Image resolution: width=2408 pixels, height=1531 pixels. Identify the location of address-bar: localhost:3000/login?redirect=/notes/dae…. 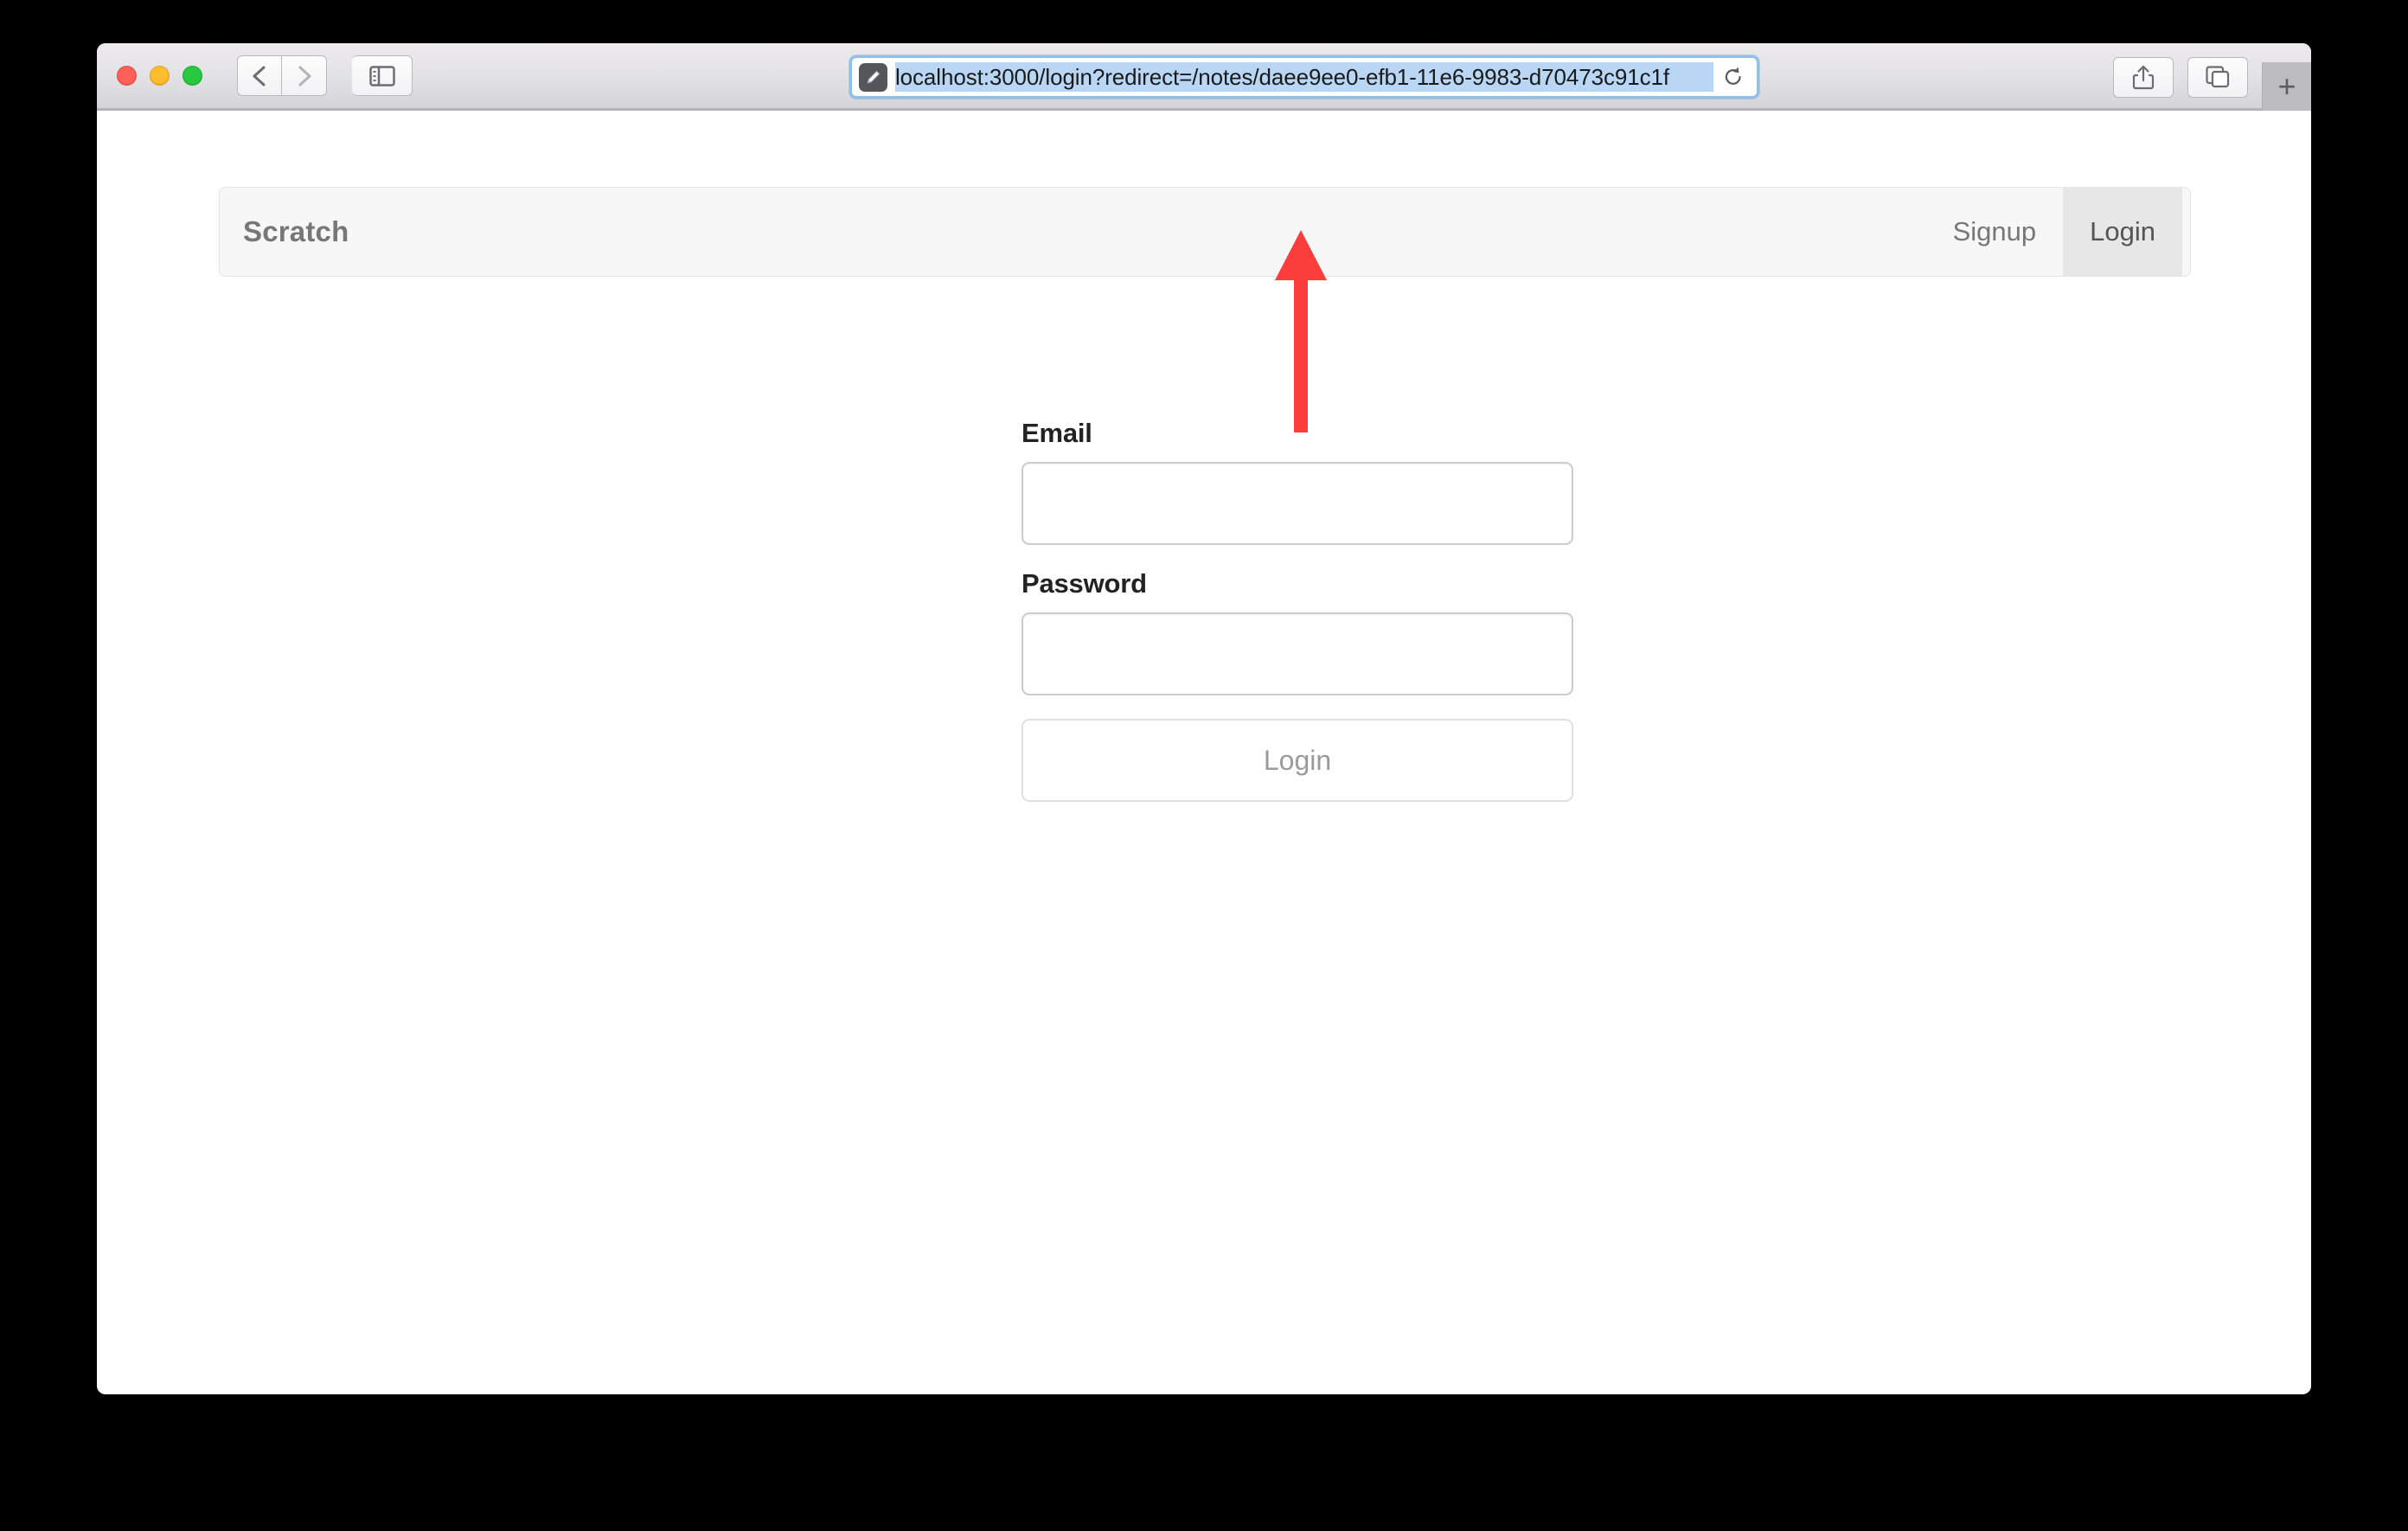
(1304, 77).